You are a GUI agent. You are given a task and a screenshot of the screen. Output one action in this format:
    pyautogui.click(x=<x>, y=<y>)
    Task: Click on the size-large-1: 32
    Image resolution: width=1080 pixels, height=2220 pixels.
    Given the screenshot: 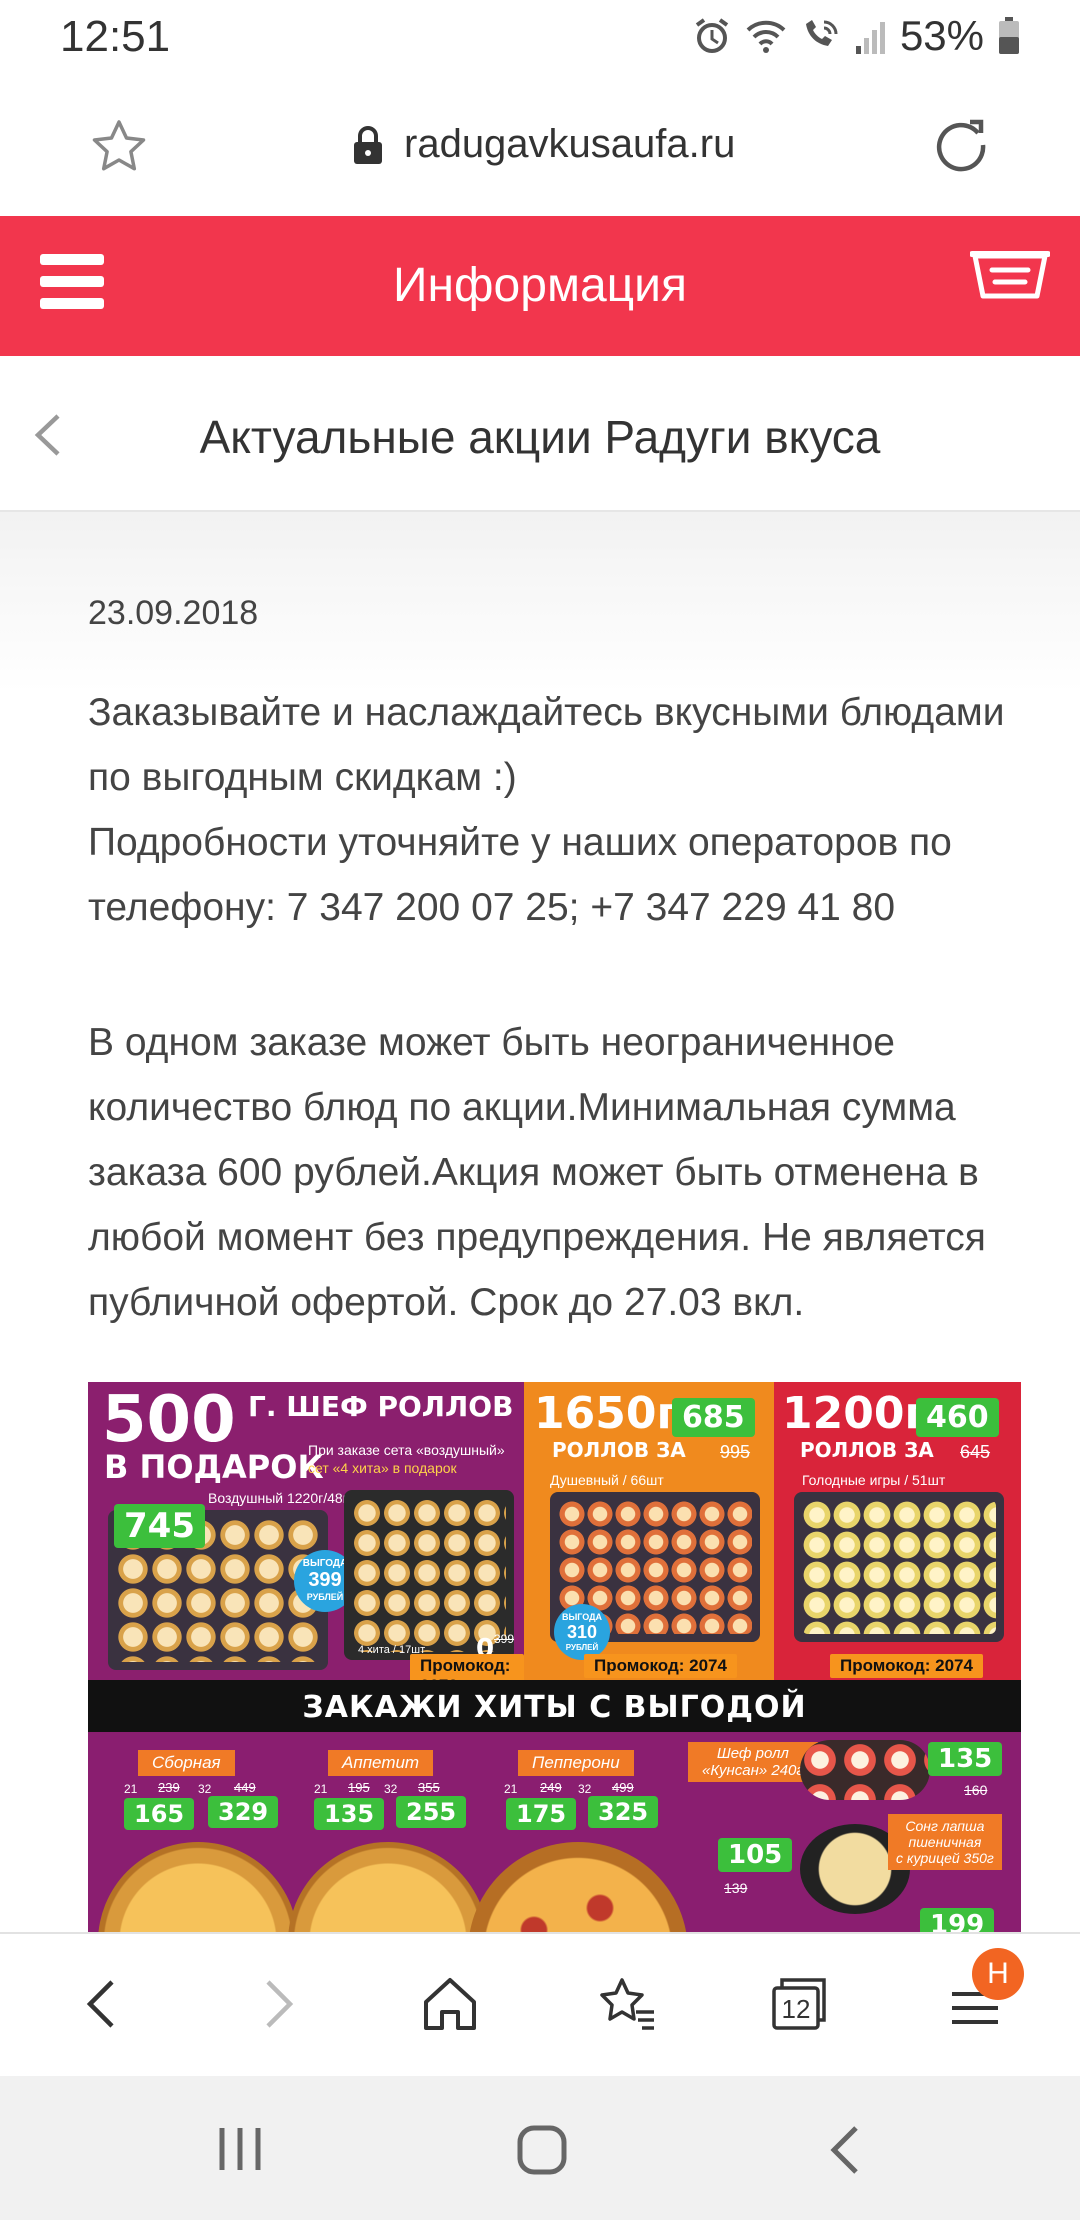 What is the action you would take?
    pyautogui.click(x=205, y=1789)
    